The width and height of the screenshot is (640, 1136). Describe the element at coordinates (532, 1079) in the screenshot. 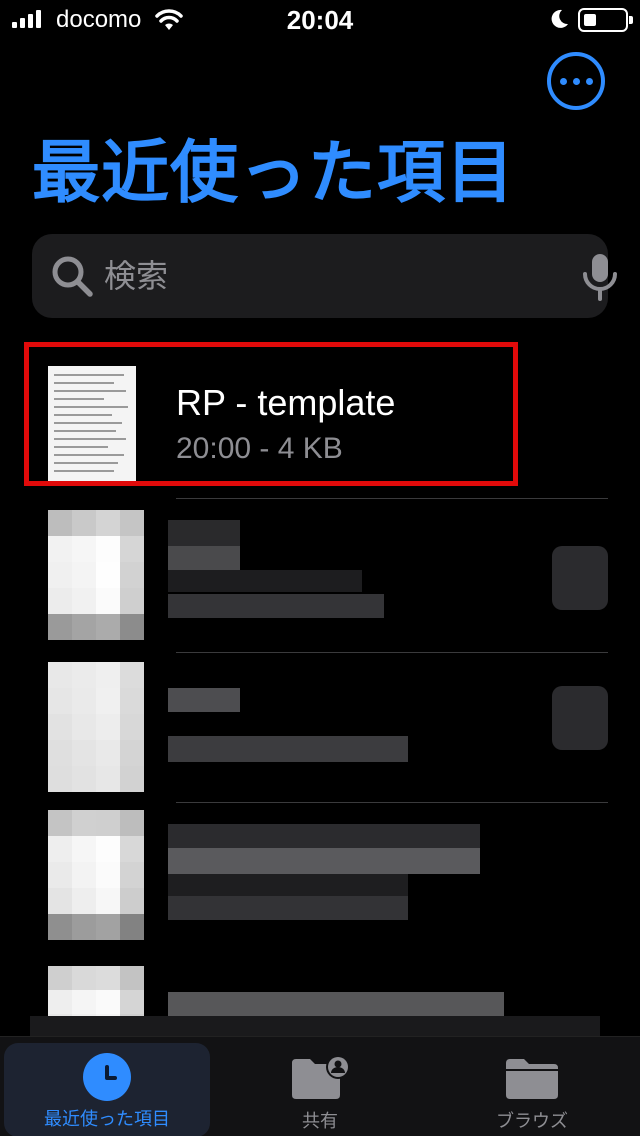

I see `folder-icon` at that location.